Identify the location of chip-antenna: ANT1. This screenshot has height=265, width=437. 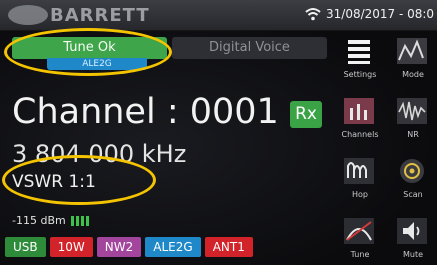
(228, 247).